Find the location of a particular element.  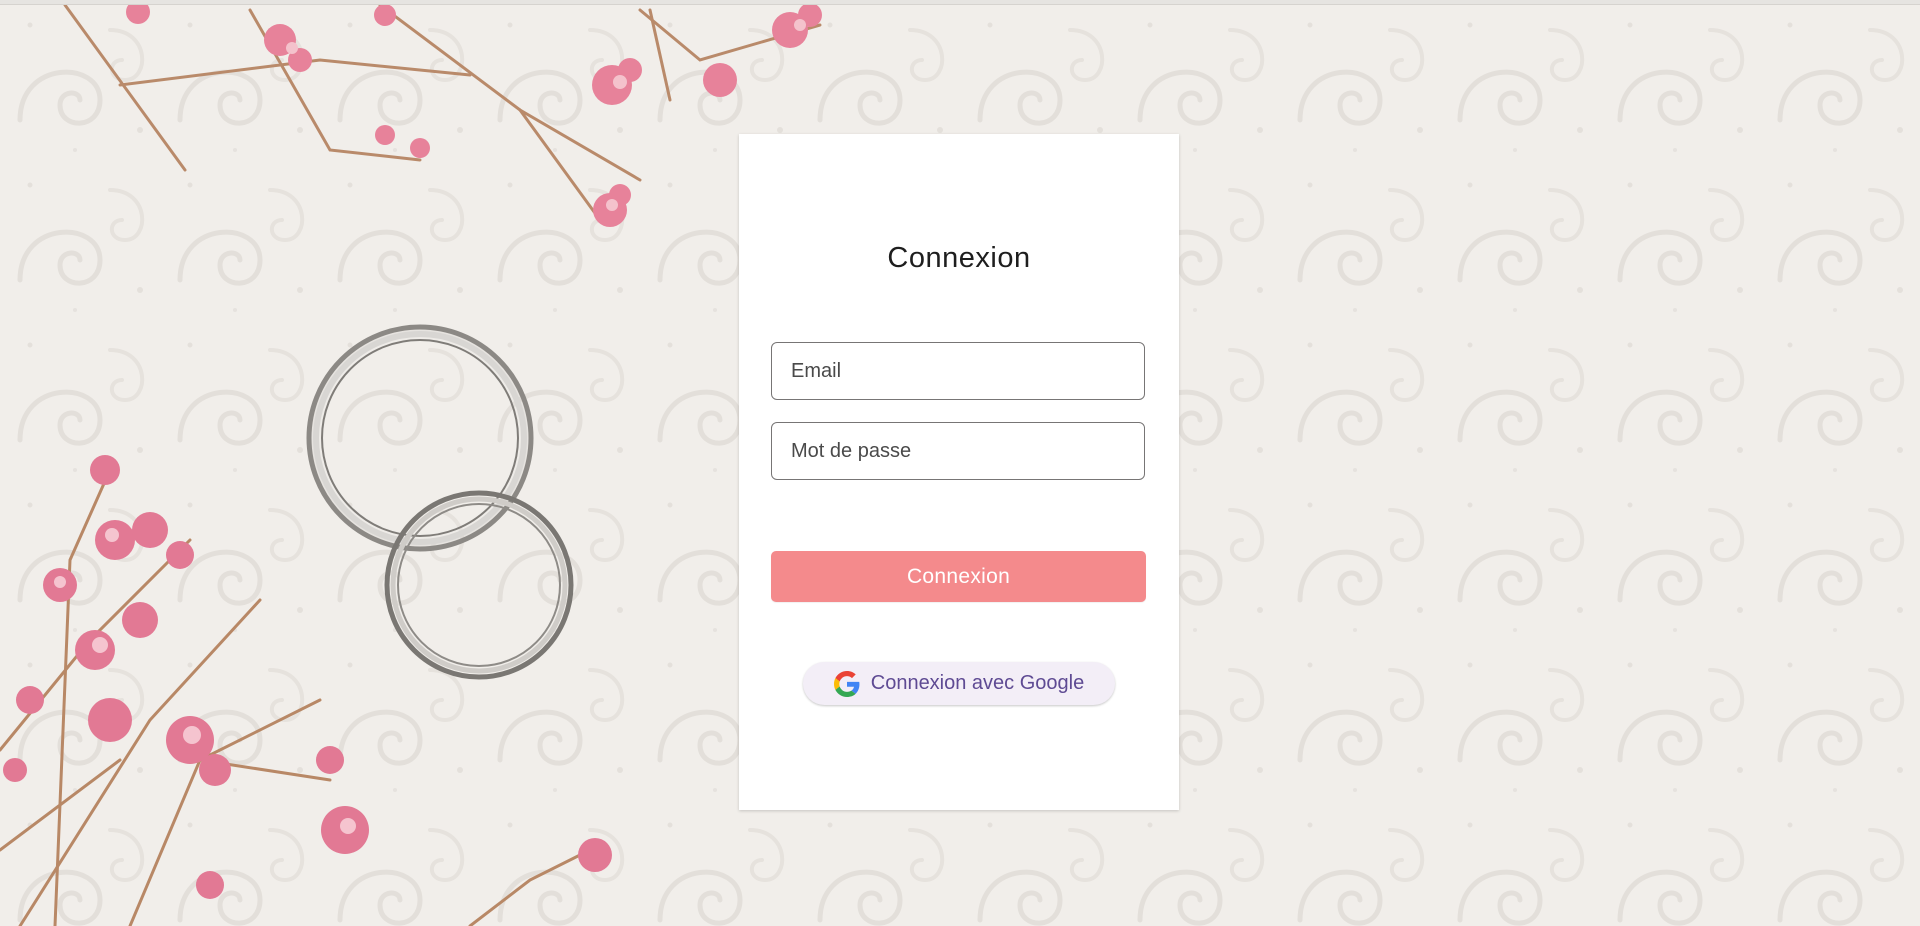

google-g-icon is located at coordinates (846, 683).